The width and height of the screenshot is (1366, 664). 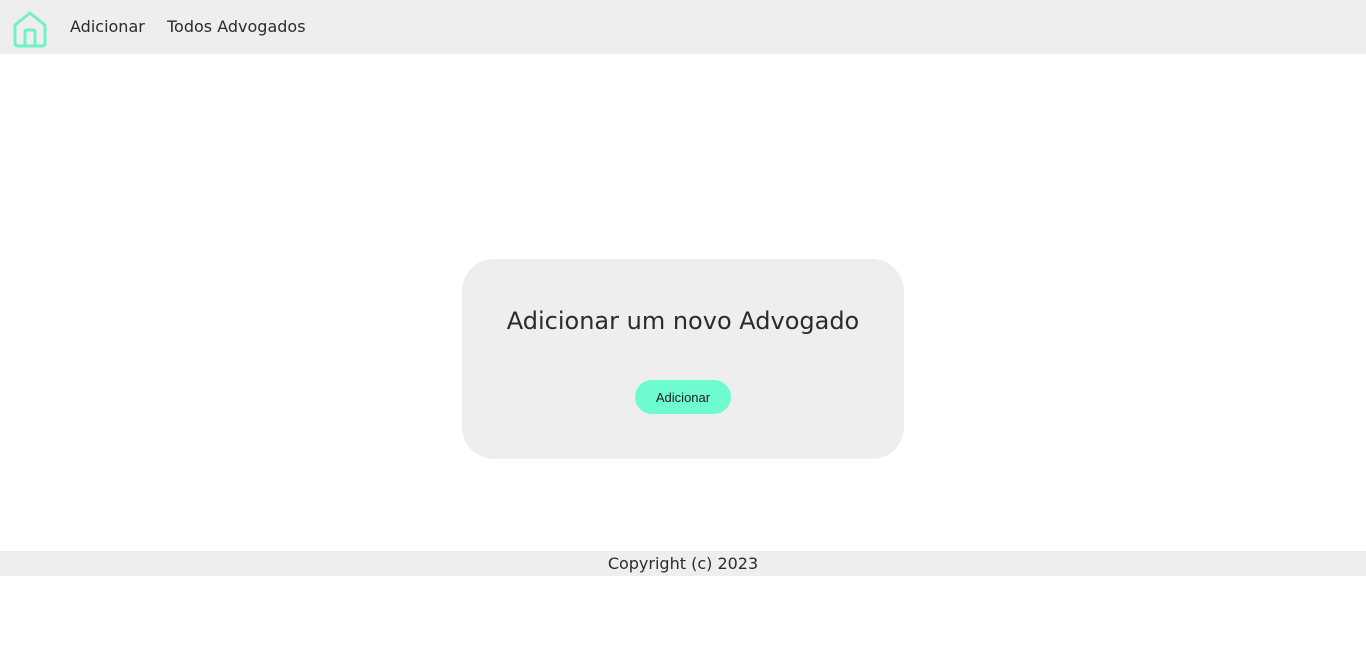 What do you see at coordinates (683, 359) in the screenshot?
I see `add-lawyer-card: Adicionar um novo Advogado Adicionar` at bounding box center [683, 359].